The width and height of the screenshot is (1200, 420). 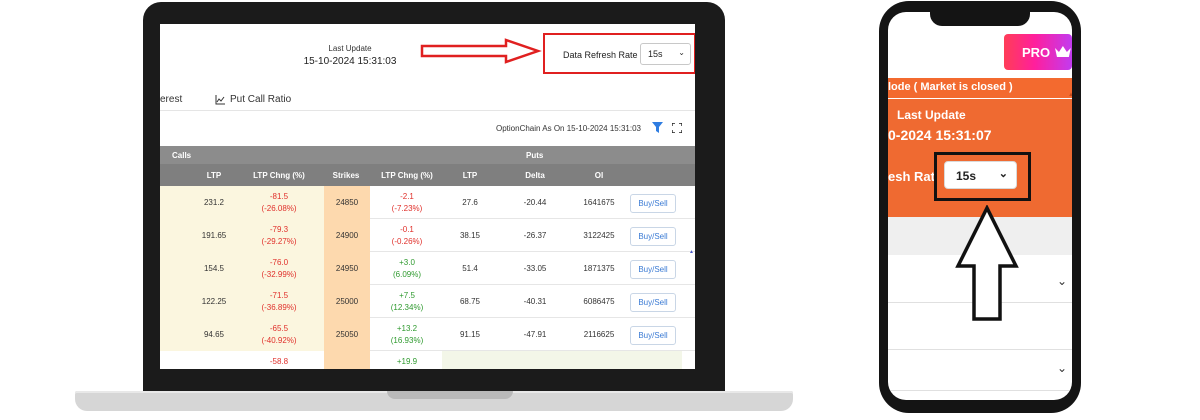 I want to click on laptop-base-notch, so click(x=450, y=395).